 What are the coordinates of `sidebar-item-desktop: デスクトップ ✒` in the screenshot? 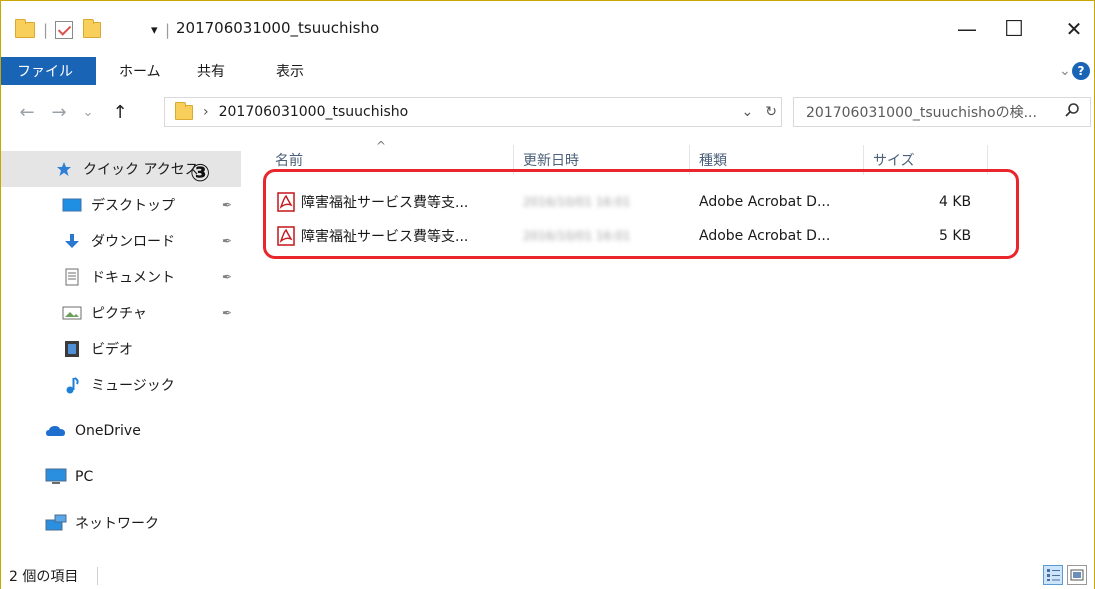 It's located at (121, 205).